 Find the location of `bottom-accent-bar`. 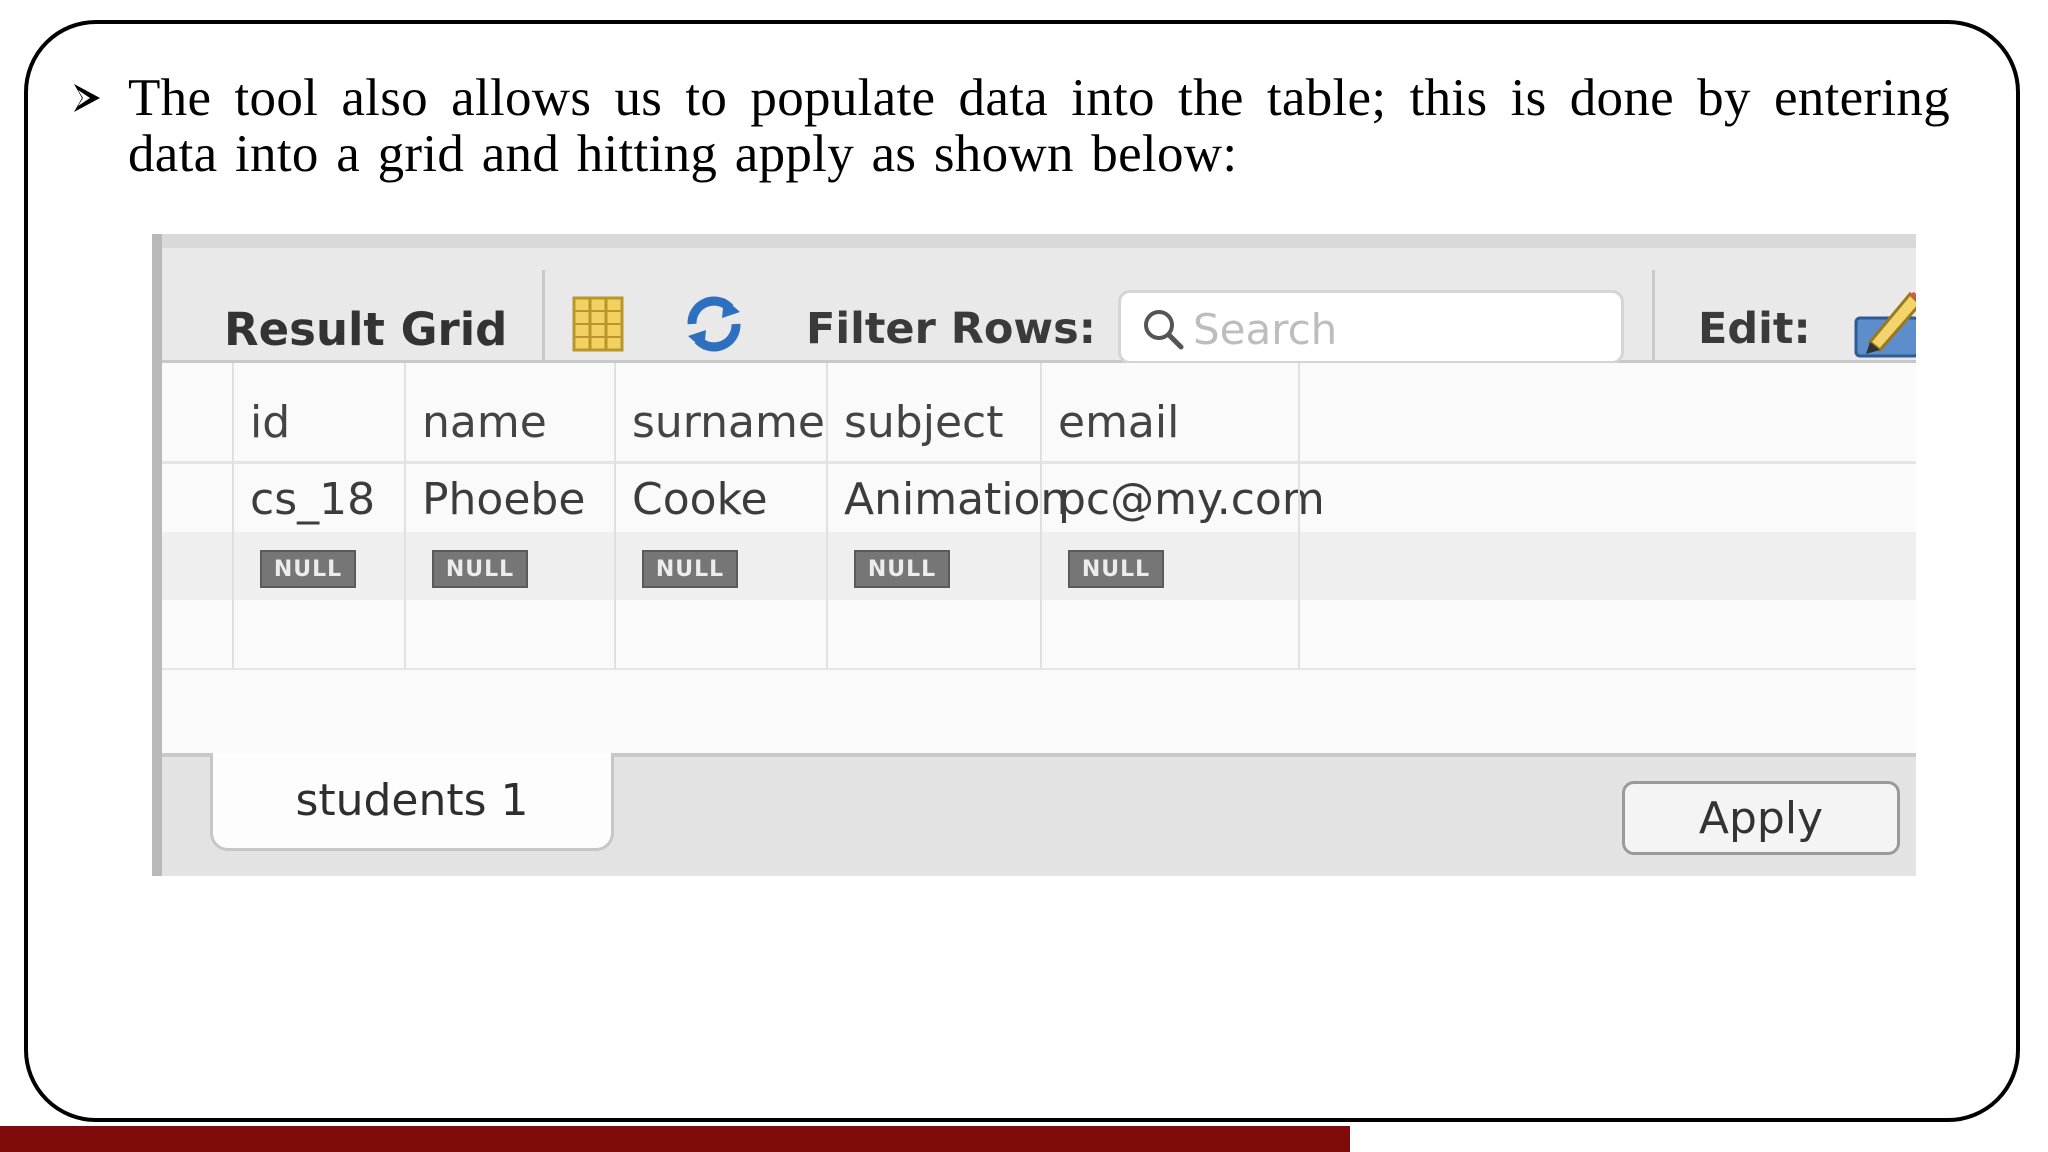

bottom-accent-bar is located at coordinates (675, 1139).